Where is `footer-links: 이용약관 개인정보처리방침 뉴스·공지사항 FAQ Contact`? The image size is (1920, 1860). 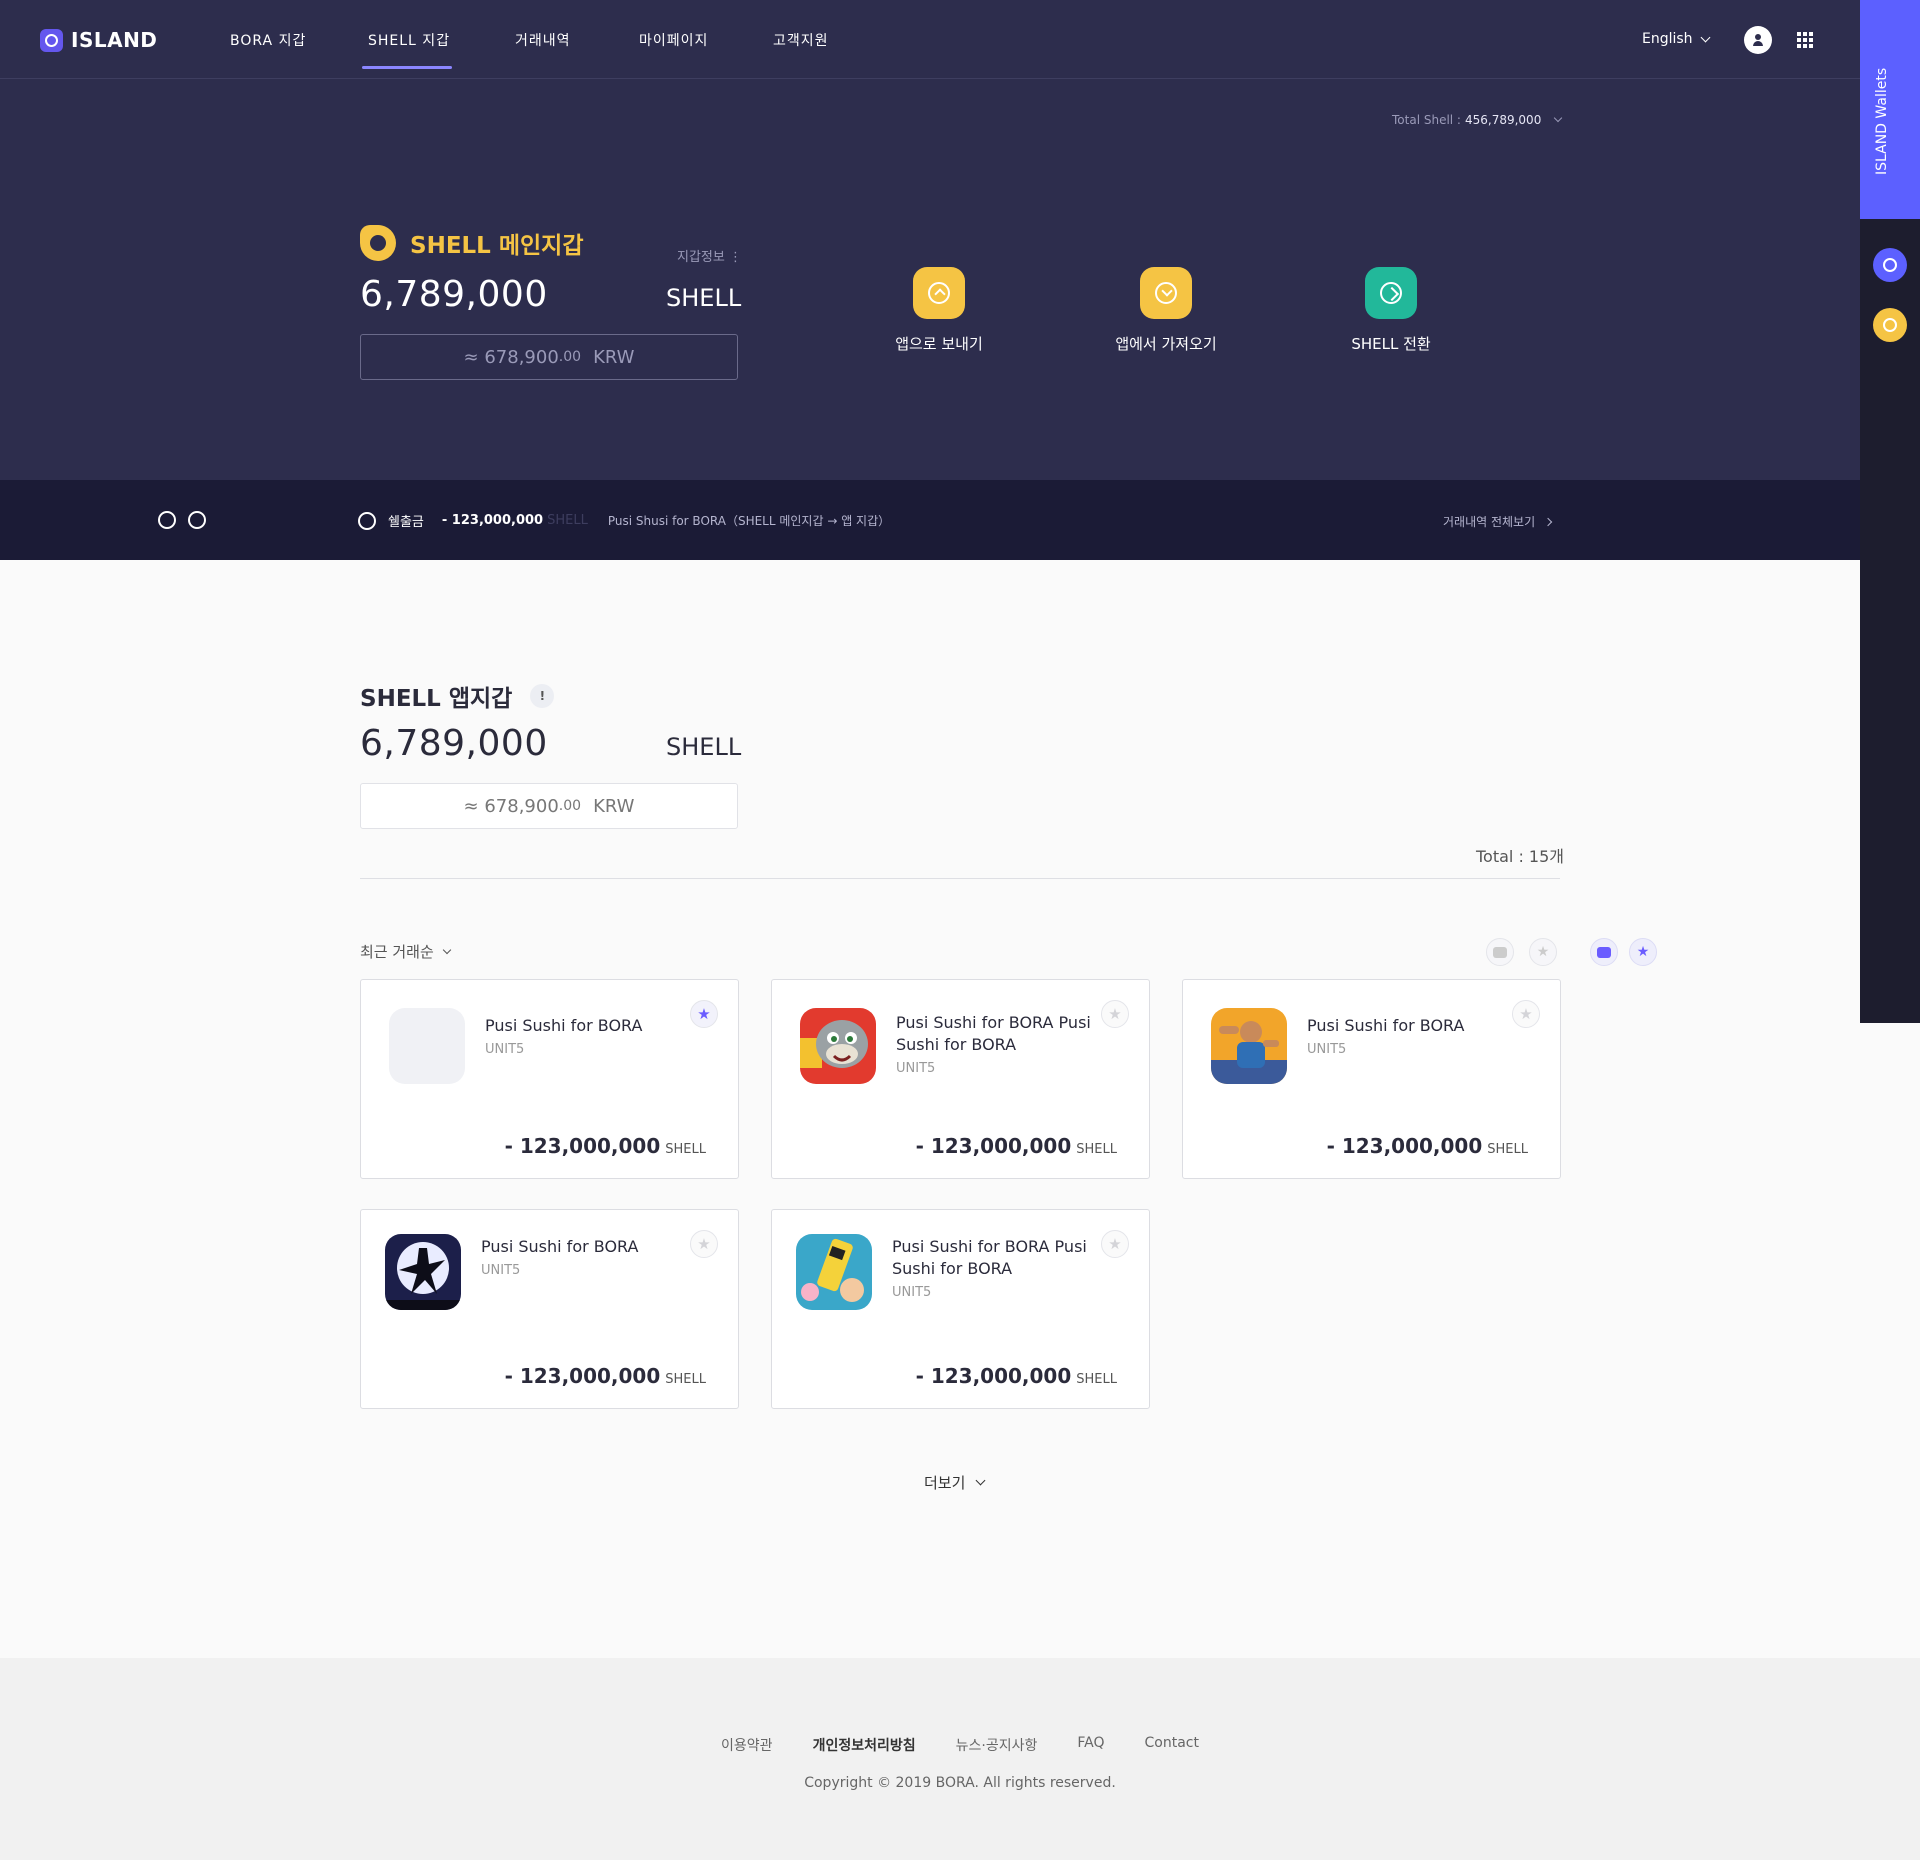
footer-links: 이용약관 개인정보처리방침 뉴스·공지사항 FAQ Contact is located at coordinates (960, 1745).